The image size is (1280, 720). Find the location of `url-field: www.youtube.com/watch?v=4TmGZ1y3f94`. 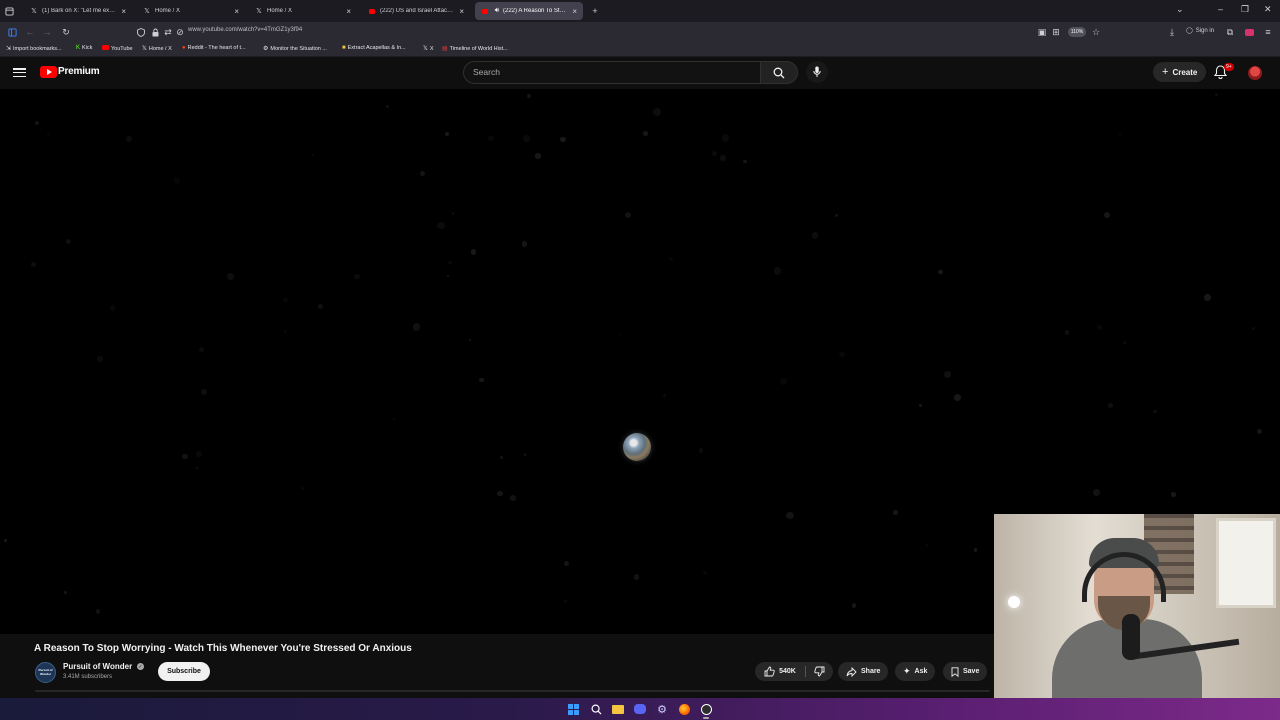

url-field: www.youtube.com/watch?v=4TmGZ1y3f94 is located at coordinates (245, 30).